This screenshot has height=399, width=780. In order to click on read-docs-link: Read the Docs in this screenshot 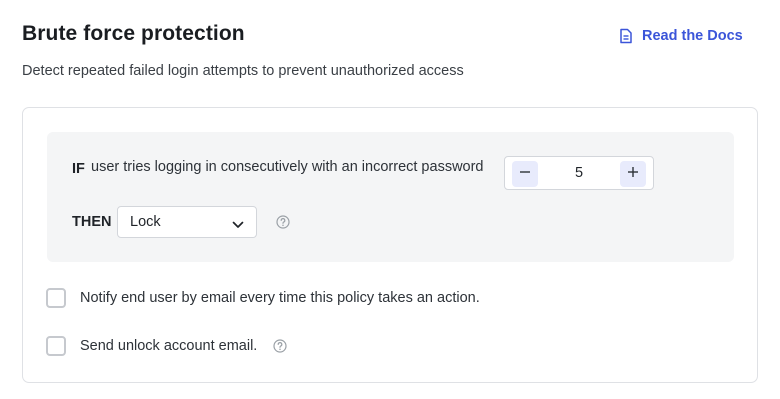, I will do `click(681, 36)`.